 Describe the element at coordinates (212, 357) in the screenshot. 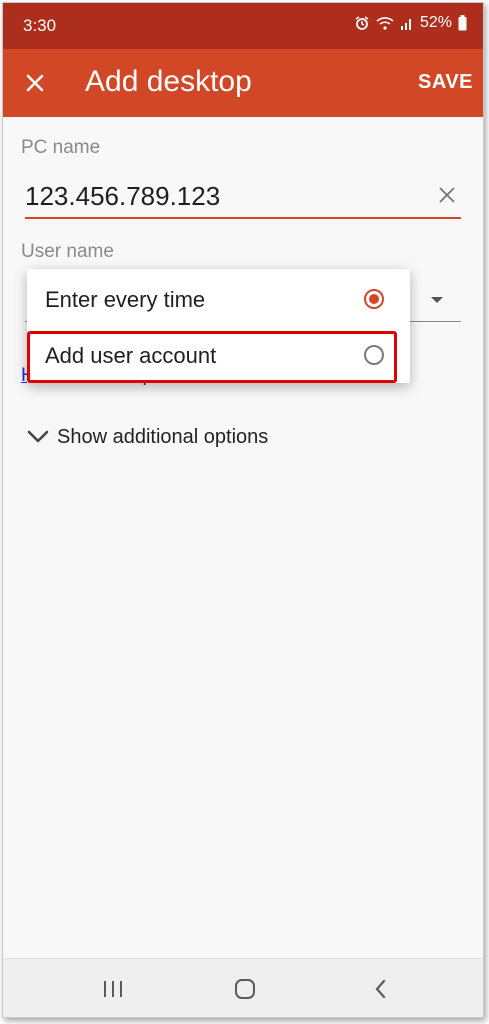

I see `highlight-box` at that location.